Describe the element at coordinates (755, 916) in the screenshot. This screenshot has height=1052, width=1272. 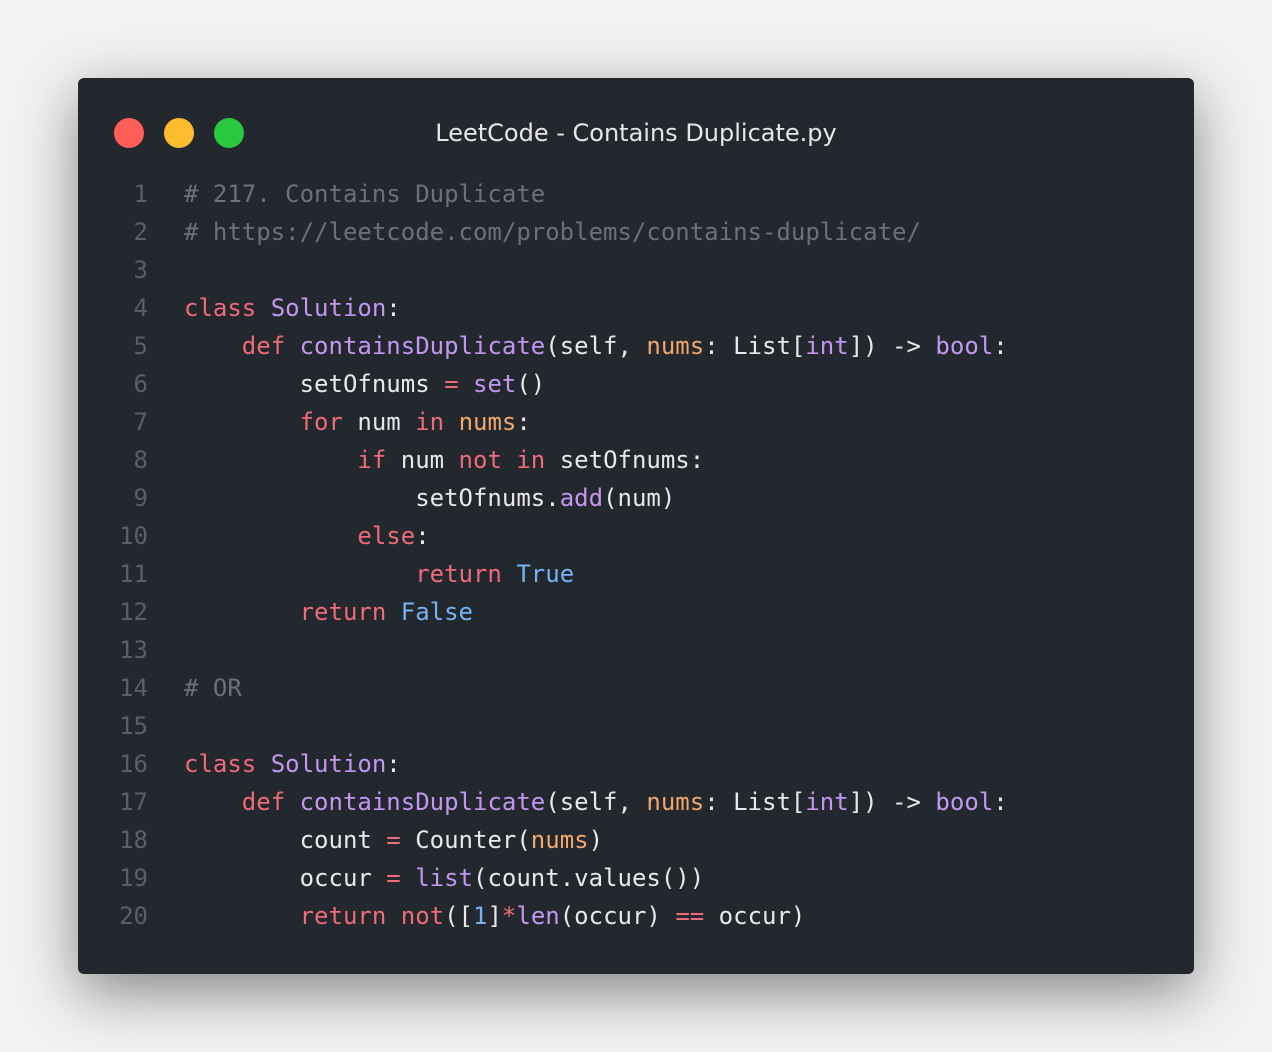
I see `code-token-text: occur)` at that location.